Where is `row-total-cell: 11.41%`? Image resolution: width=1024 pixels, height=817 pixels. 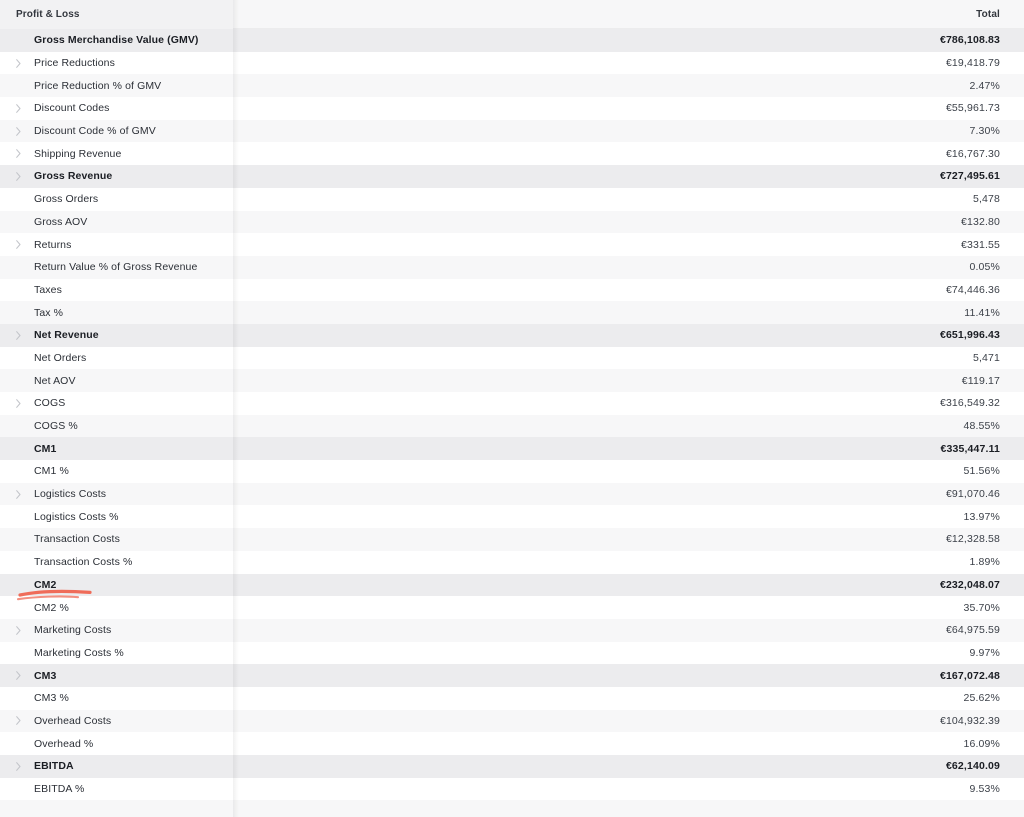 row-total-cell: 11.41% is located at coordinates (628, 312).